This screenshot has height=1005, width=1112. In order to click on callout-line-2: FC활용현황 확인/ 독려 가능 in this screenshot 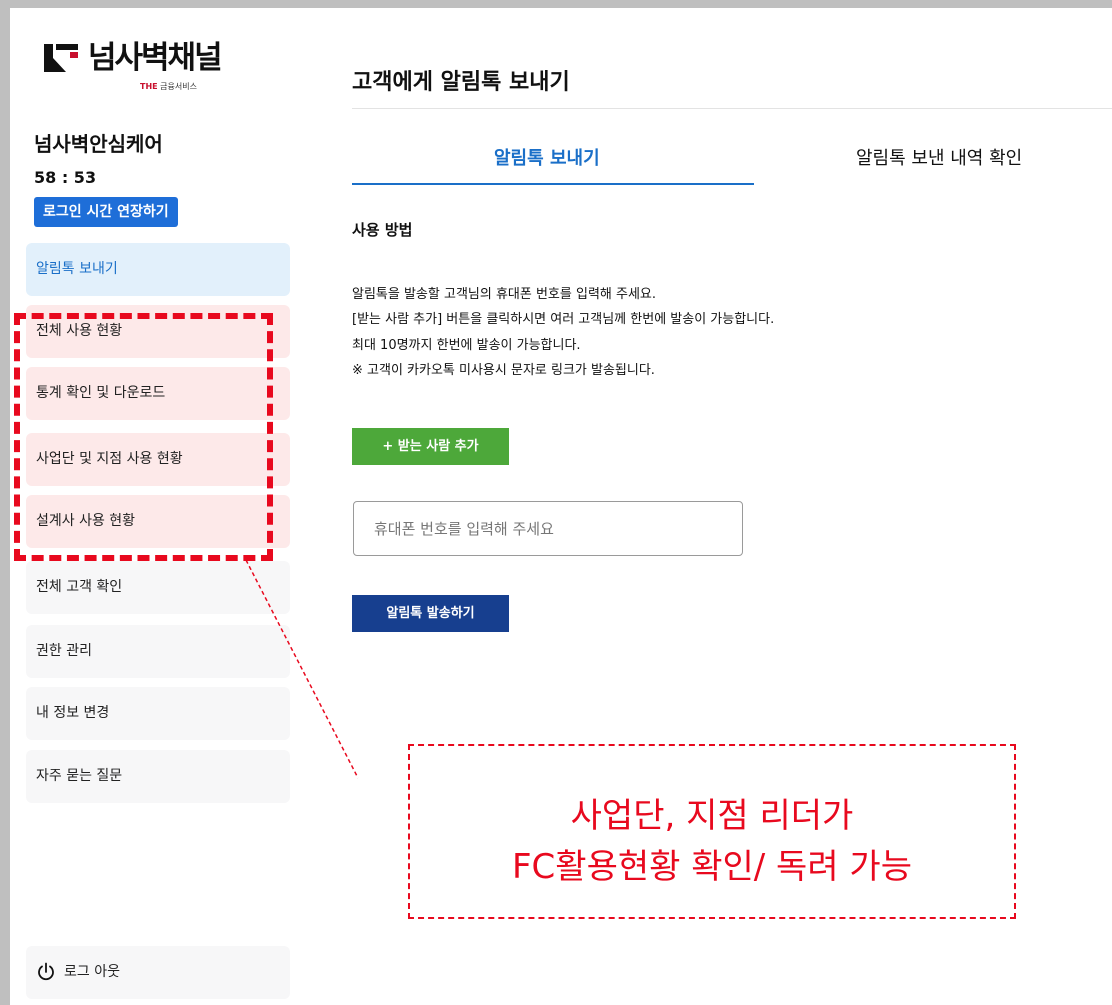, I will do `click(712, 867)`.